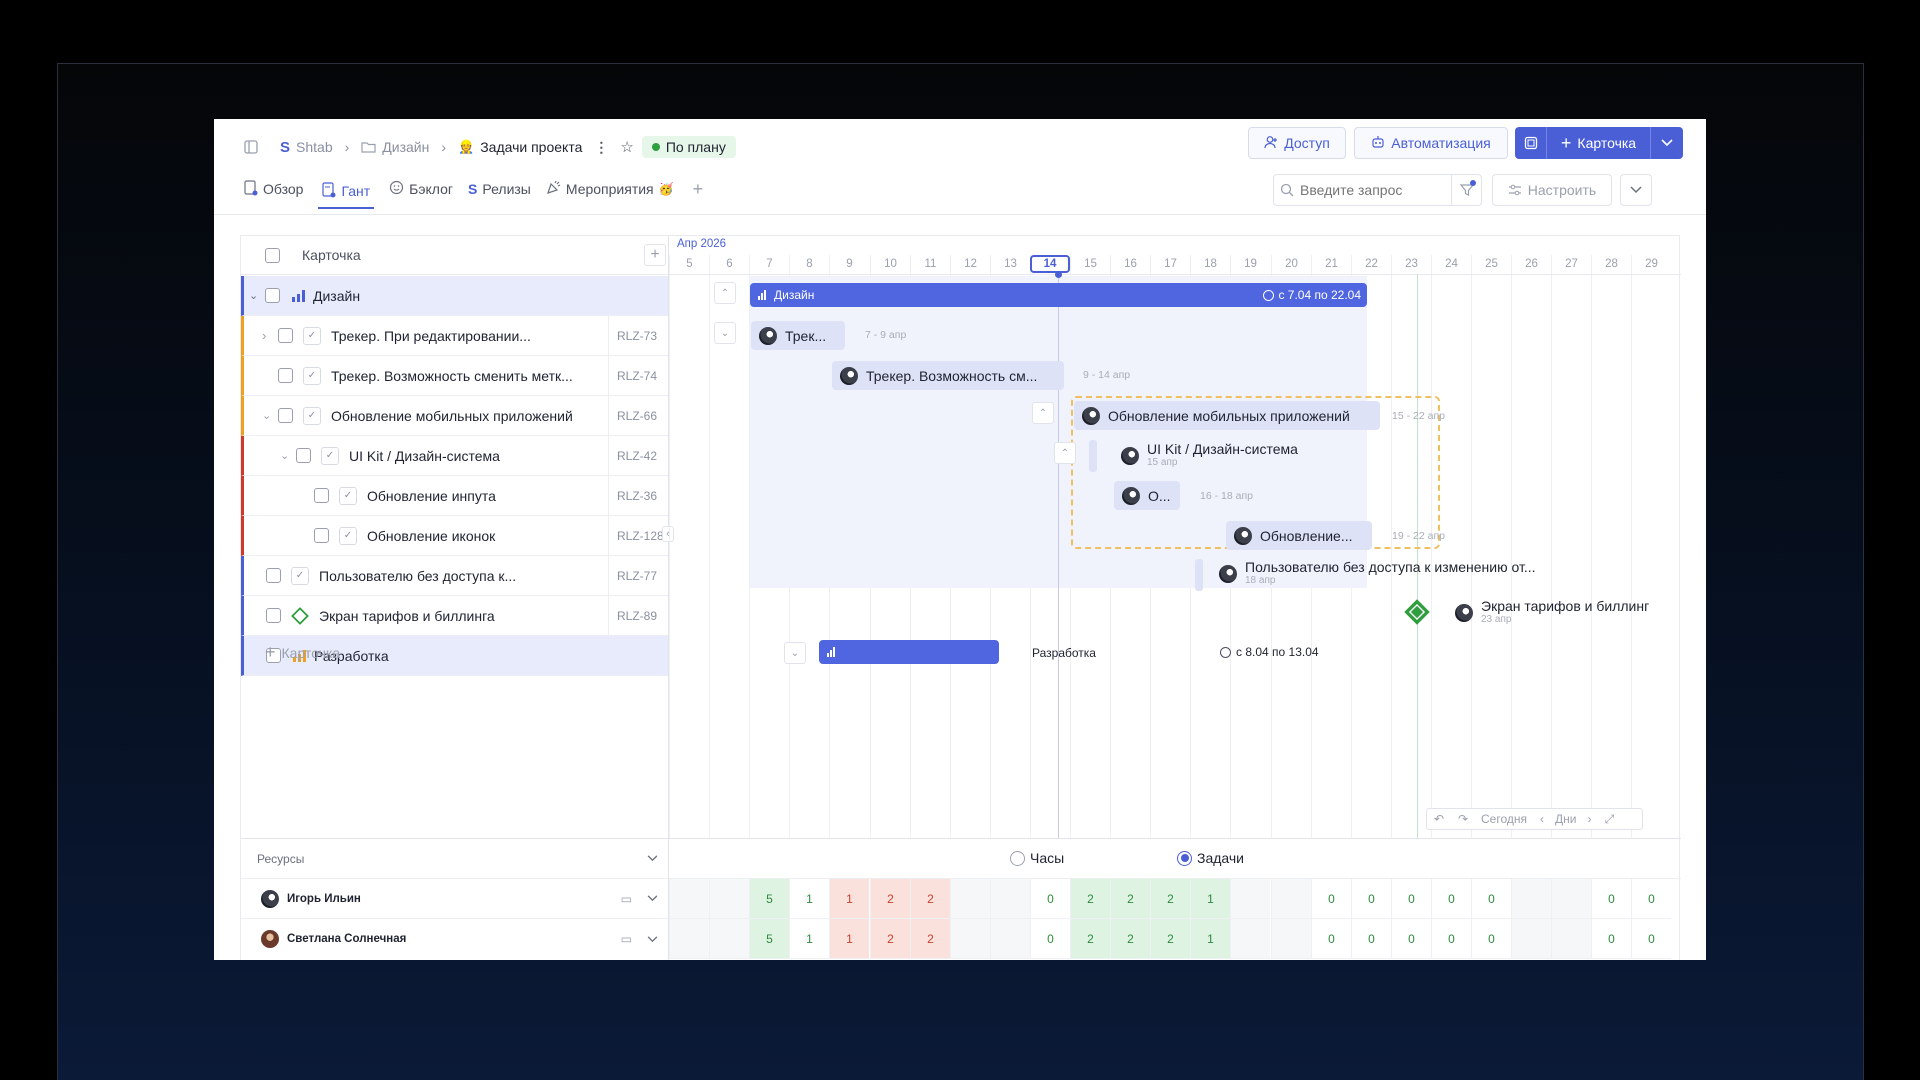  What do you see at coordinates (1431, 143) in the screenshot?
I see `automation-button: Автоматизация` at bounding box center [1431, 143].